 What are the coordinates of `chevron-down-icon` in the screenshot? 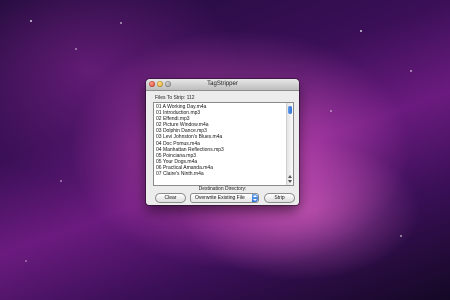 It's located at (255, 200).